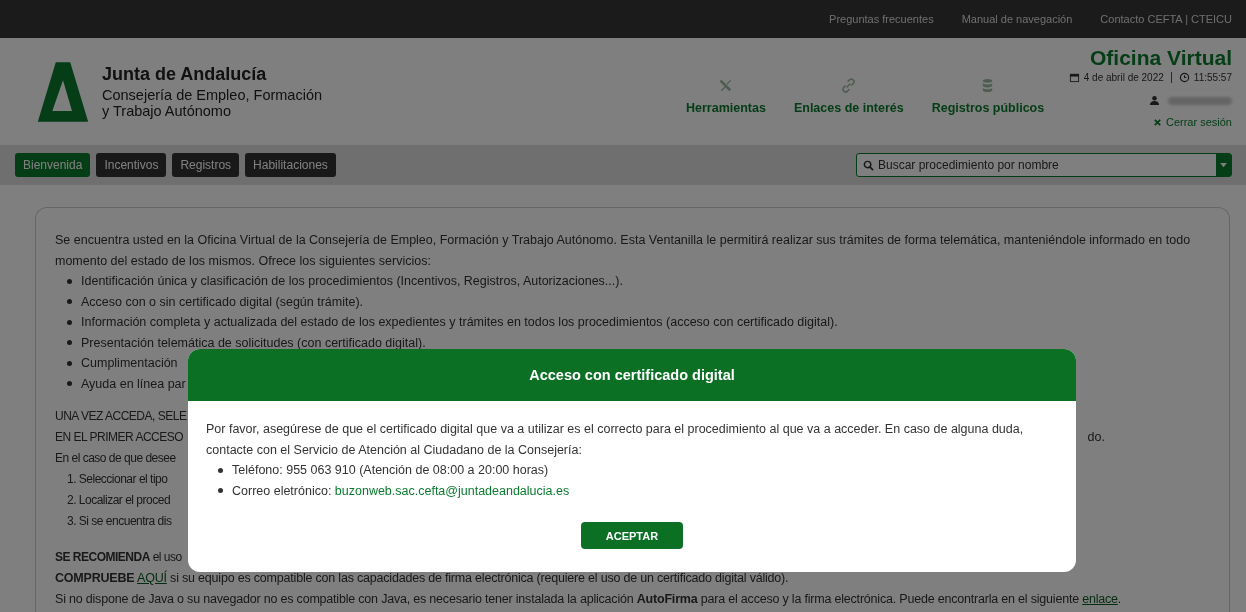 The image size is (1246, 612). I want to click on blurred-name, so click(1200, 100).